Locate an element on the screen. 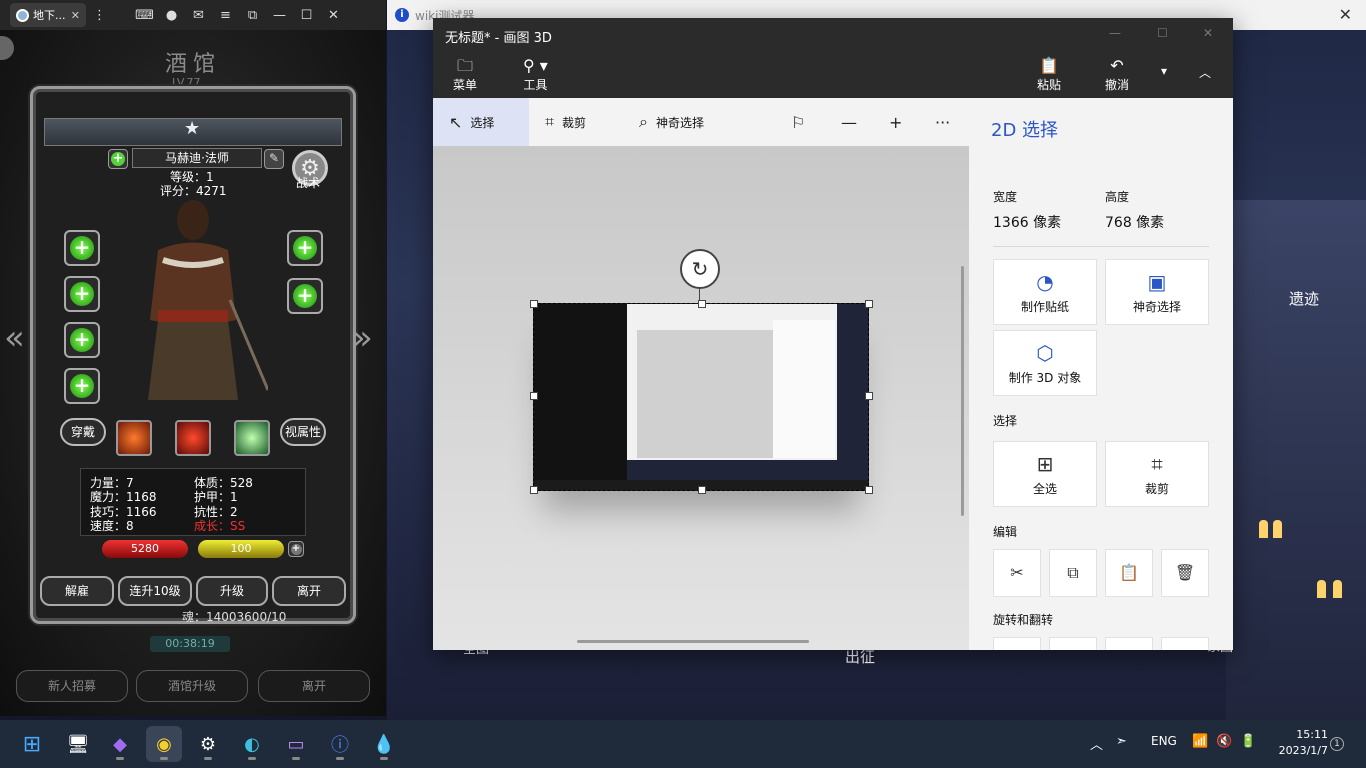 Image resolution: width=1366 pixels, height=768 pixels. next-hero-arrow: » is located at coordinates (362, 338).